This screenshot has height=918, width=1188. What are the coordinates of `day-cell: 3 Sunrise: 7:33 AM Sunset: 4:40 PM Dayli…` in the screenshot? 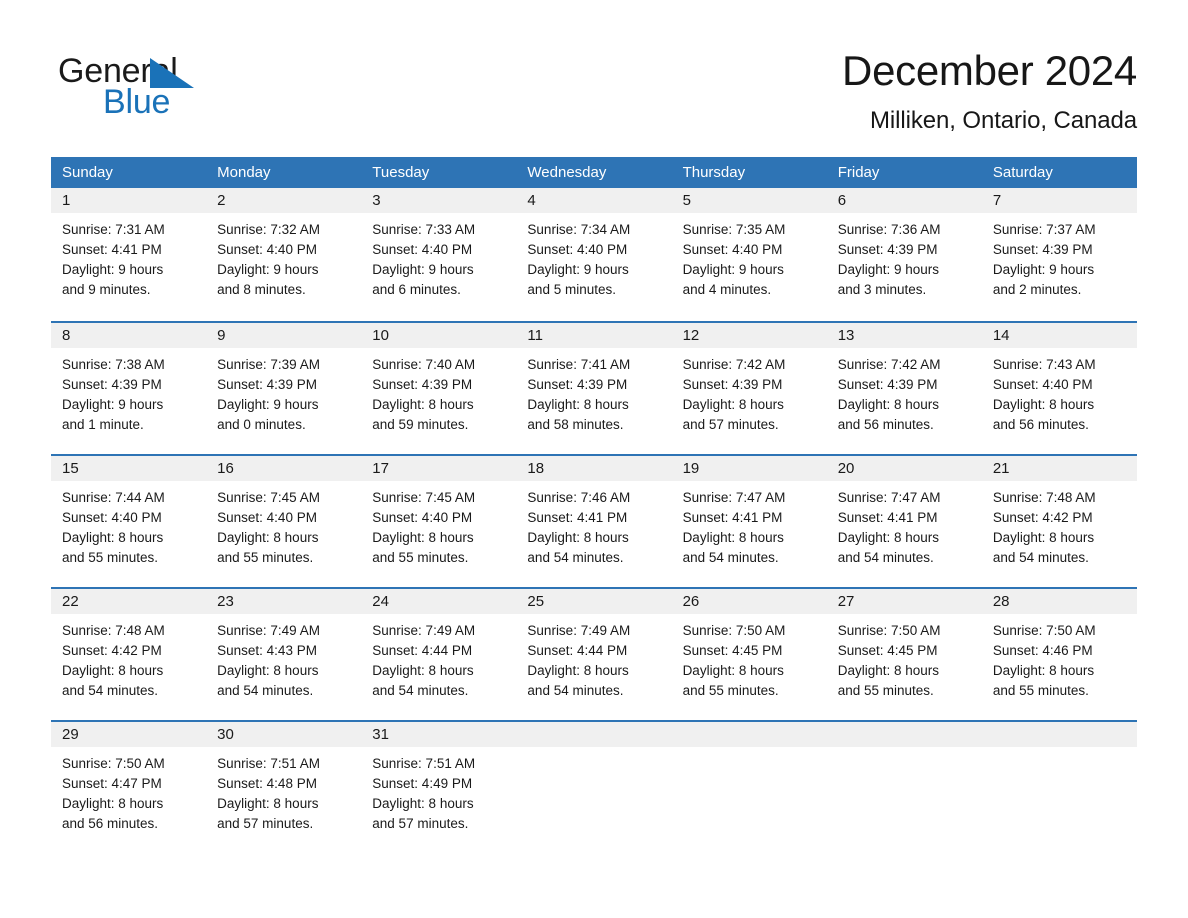 It's located at (439, 254).